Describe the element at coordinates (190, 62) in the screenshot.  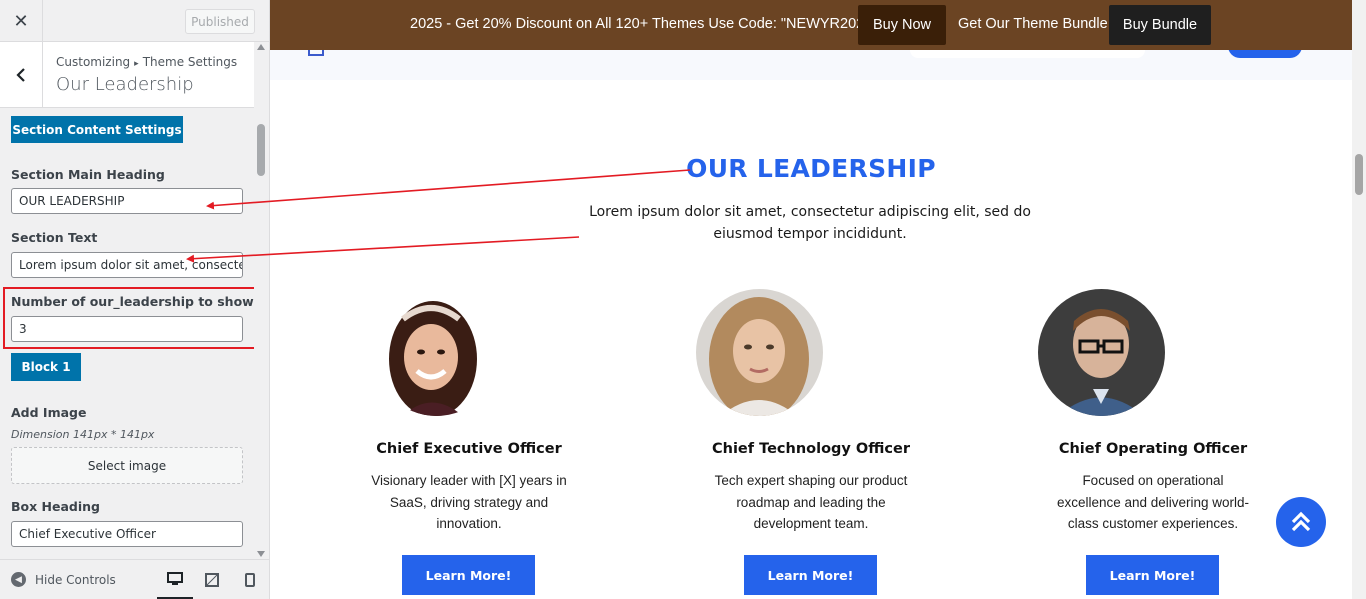
I see `breadcrumb-parent: Theme Settings` at that location.